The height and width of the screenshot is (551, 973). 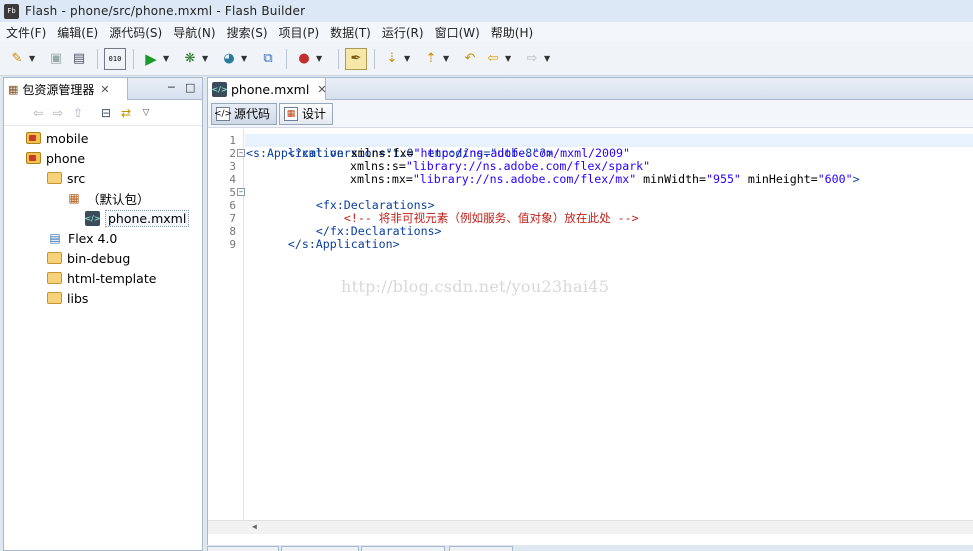 What do you see at coordinates (67, 138) in the screenshot?
I see `tree-item-label: mobile` at bounding box center [67, 138].